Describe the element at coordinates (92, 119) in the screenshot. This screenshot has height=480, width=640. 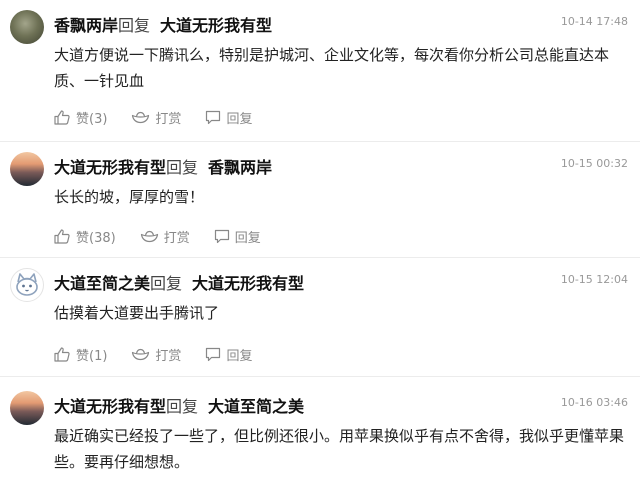
I see `like-count-label: 赞(3)` at that location.